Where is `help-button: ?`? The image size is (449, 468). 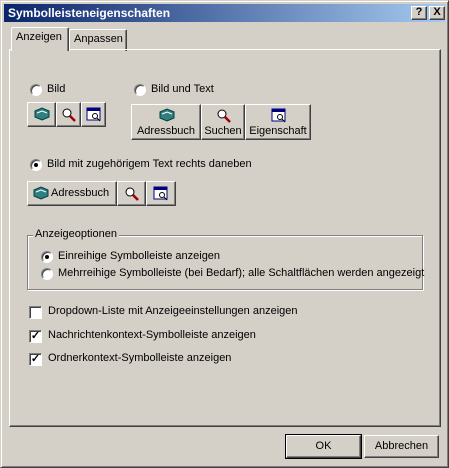
help-button: ? is located at coordinates (419, 13).